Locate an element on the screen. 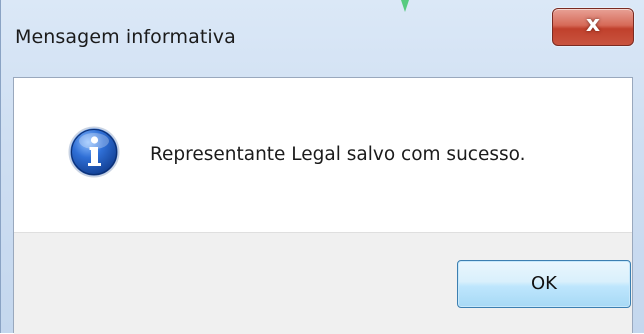 This screenshot has height=334, width=644. dialog-title: Mensagem informativa is located at coordinates (125, 37).